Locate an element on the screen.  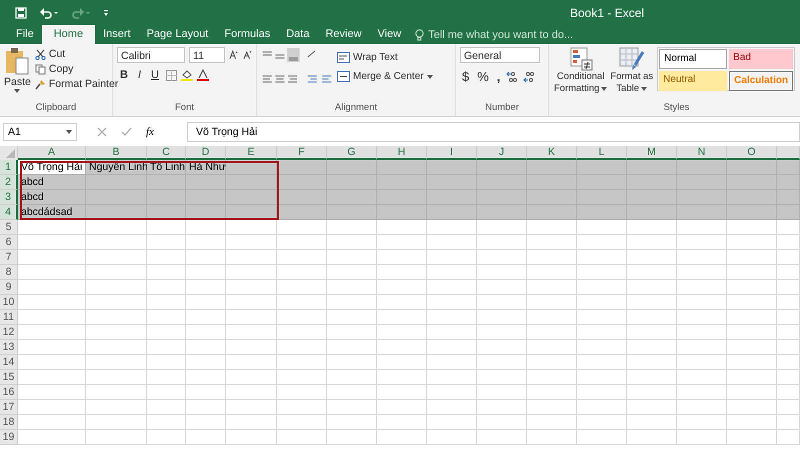
row-header: 16 is located at coordinates (9, 392).